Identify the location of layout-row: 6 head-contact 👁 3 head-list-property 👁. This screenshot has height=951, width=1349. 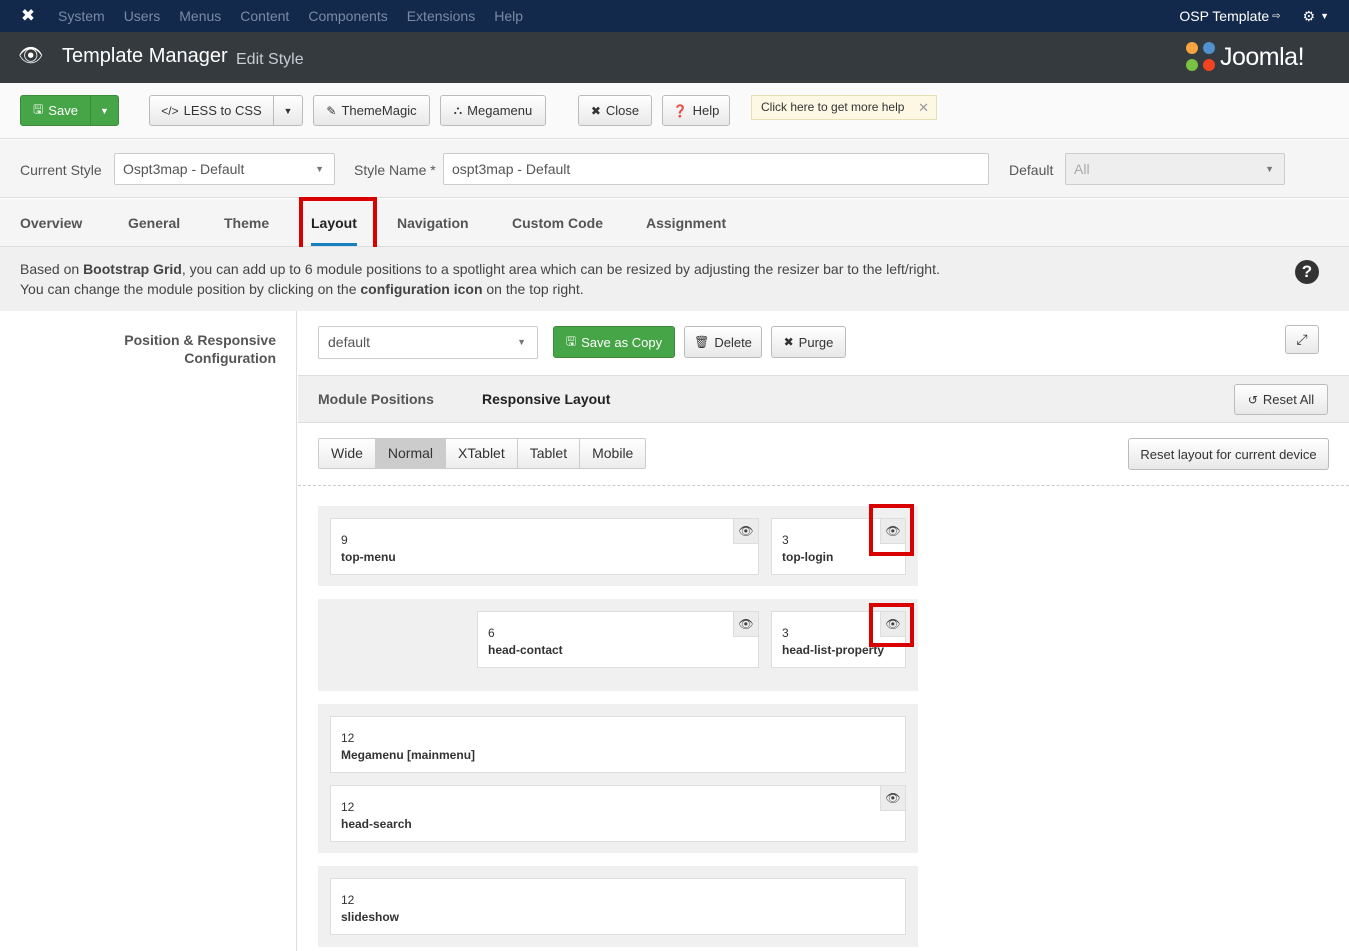
(618, 645).